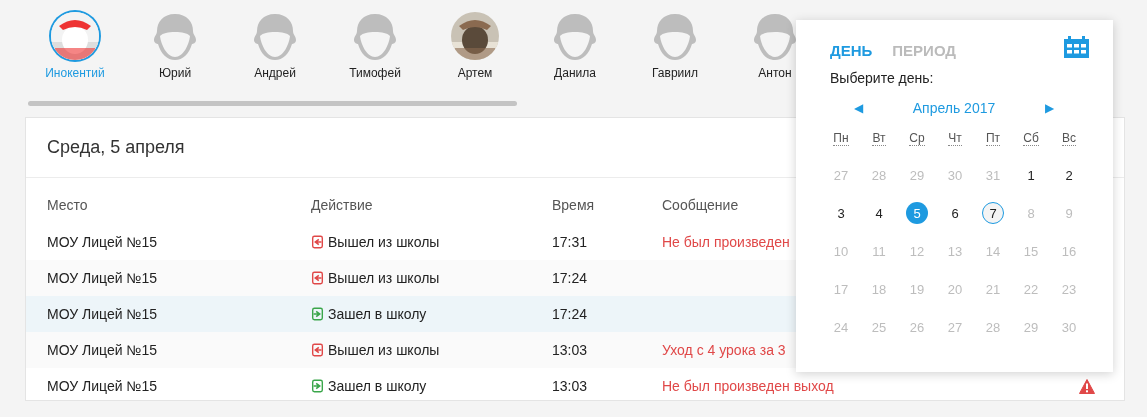 The image size is (1147, 417). I want to click on calendar-day: 7, so click(993, 213).